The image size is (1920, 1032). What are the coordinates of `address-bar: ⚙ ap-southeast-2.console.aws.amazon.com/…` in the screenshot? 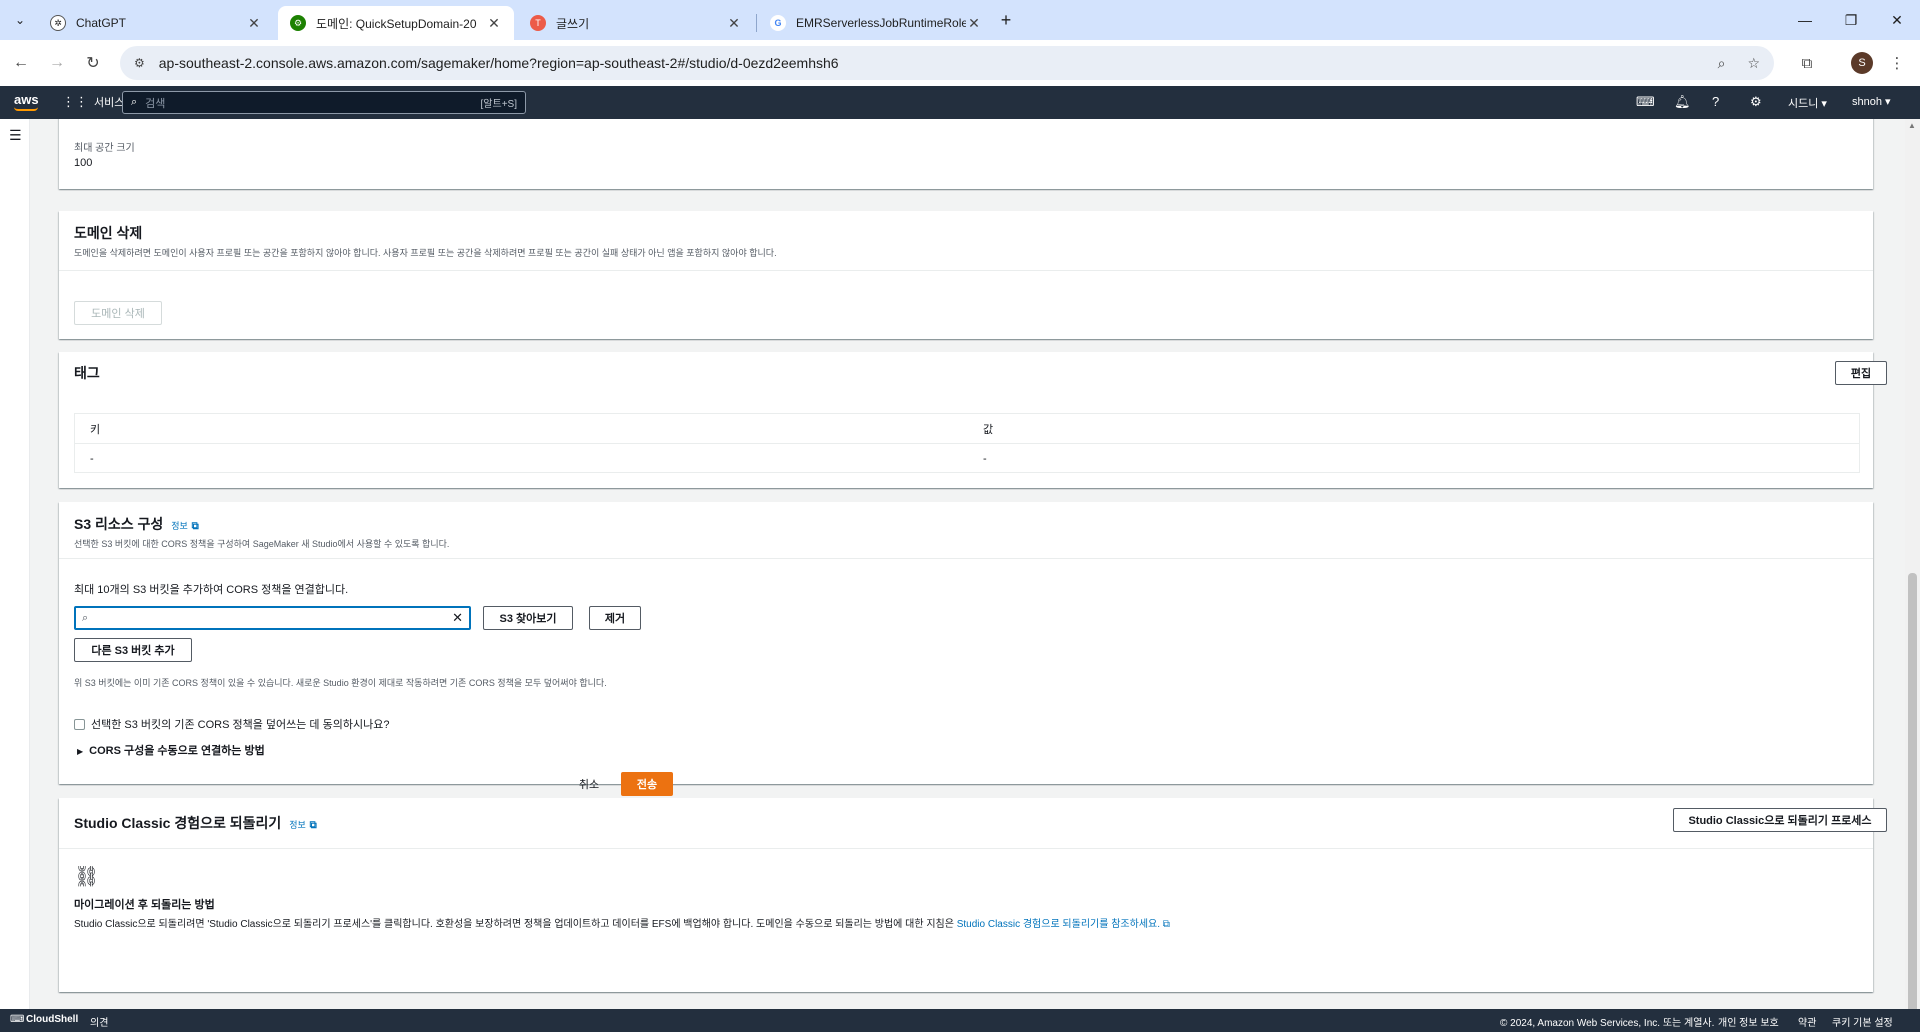 It's located at (947, 63).